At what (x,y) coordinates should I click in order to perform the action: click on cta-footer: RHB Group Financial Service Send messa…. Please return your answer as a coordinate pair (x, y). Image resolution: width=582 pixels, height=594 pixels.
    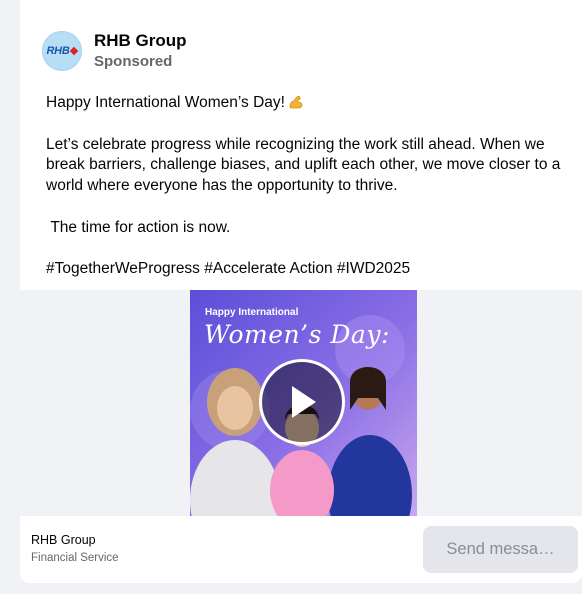
    Looking at the image, I should click on (301, 549).